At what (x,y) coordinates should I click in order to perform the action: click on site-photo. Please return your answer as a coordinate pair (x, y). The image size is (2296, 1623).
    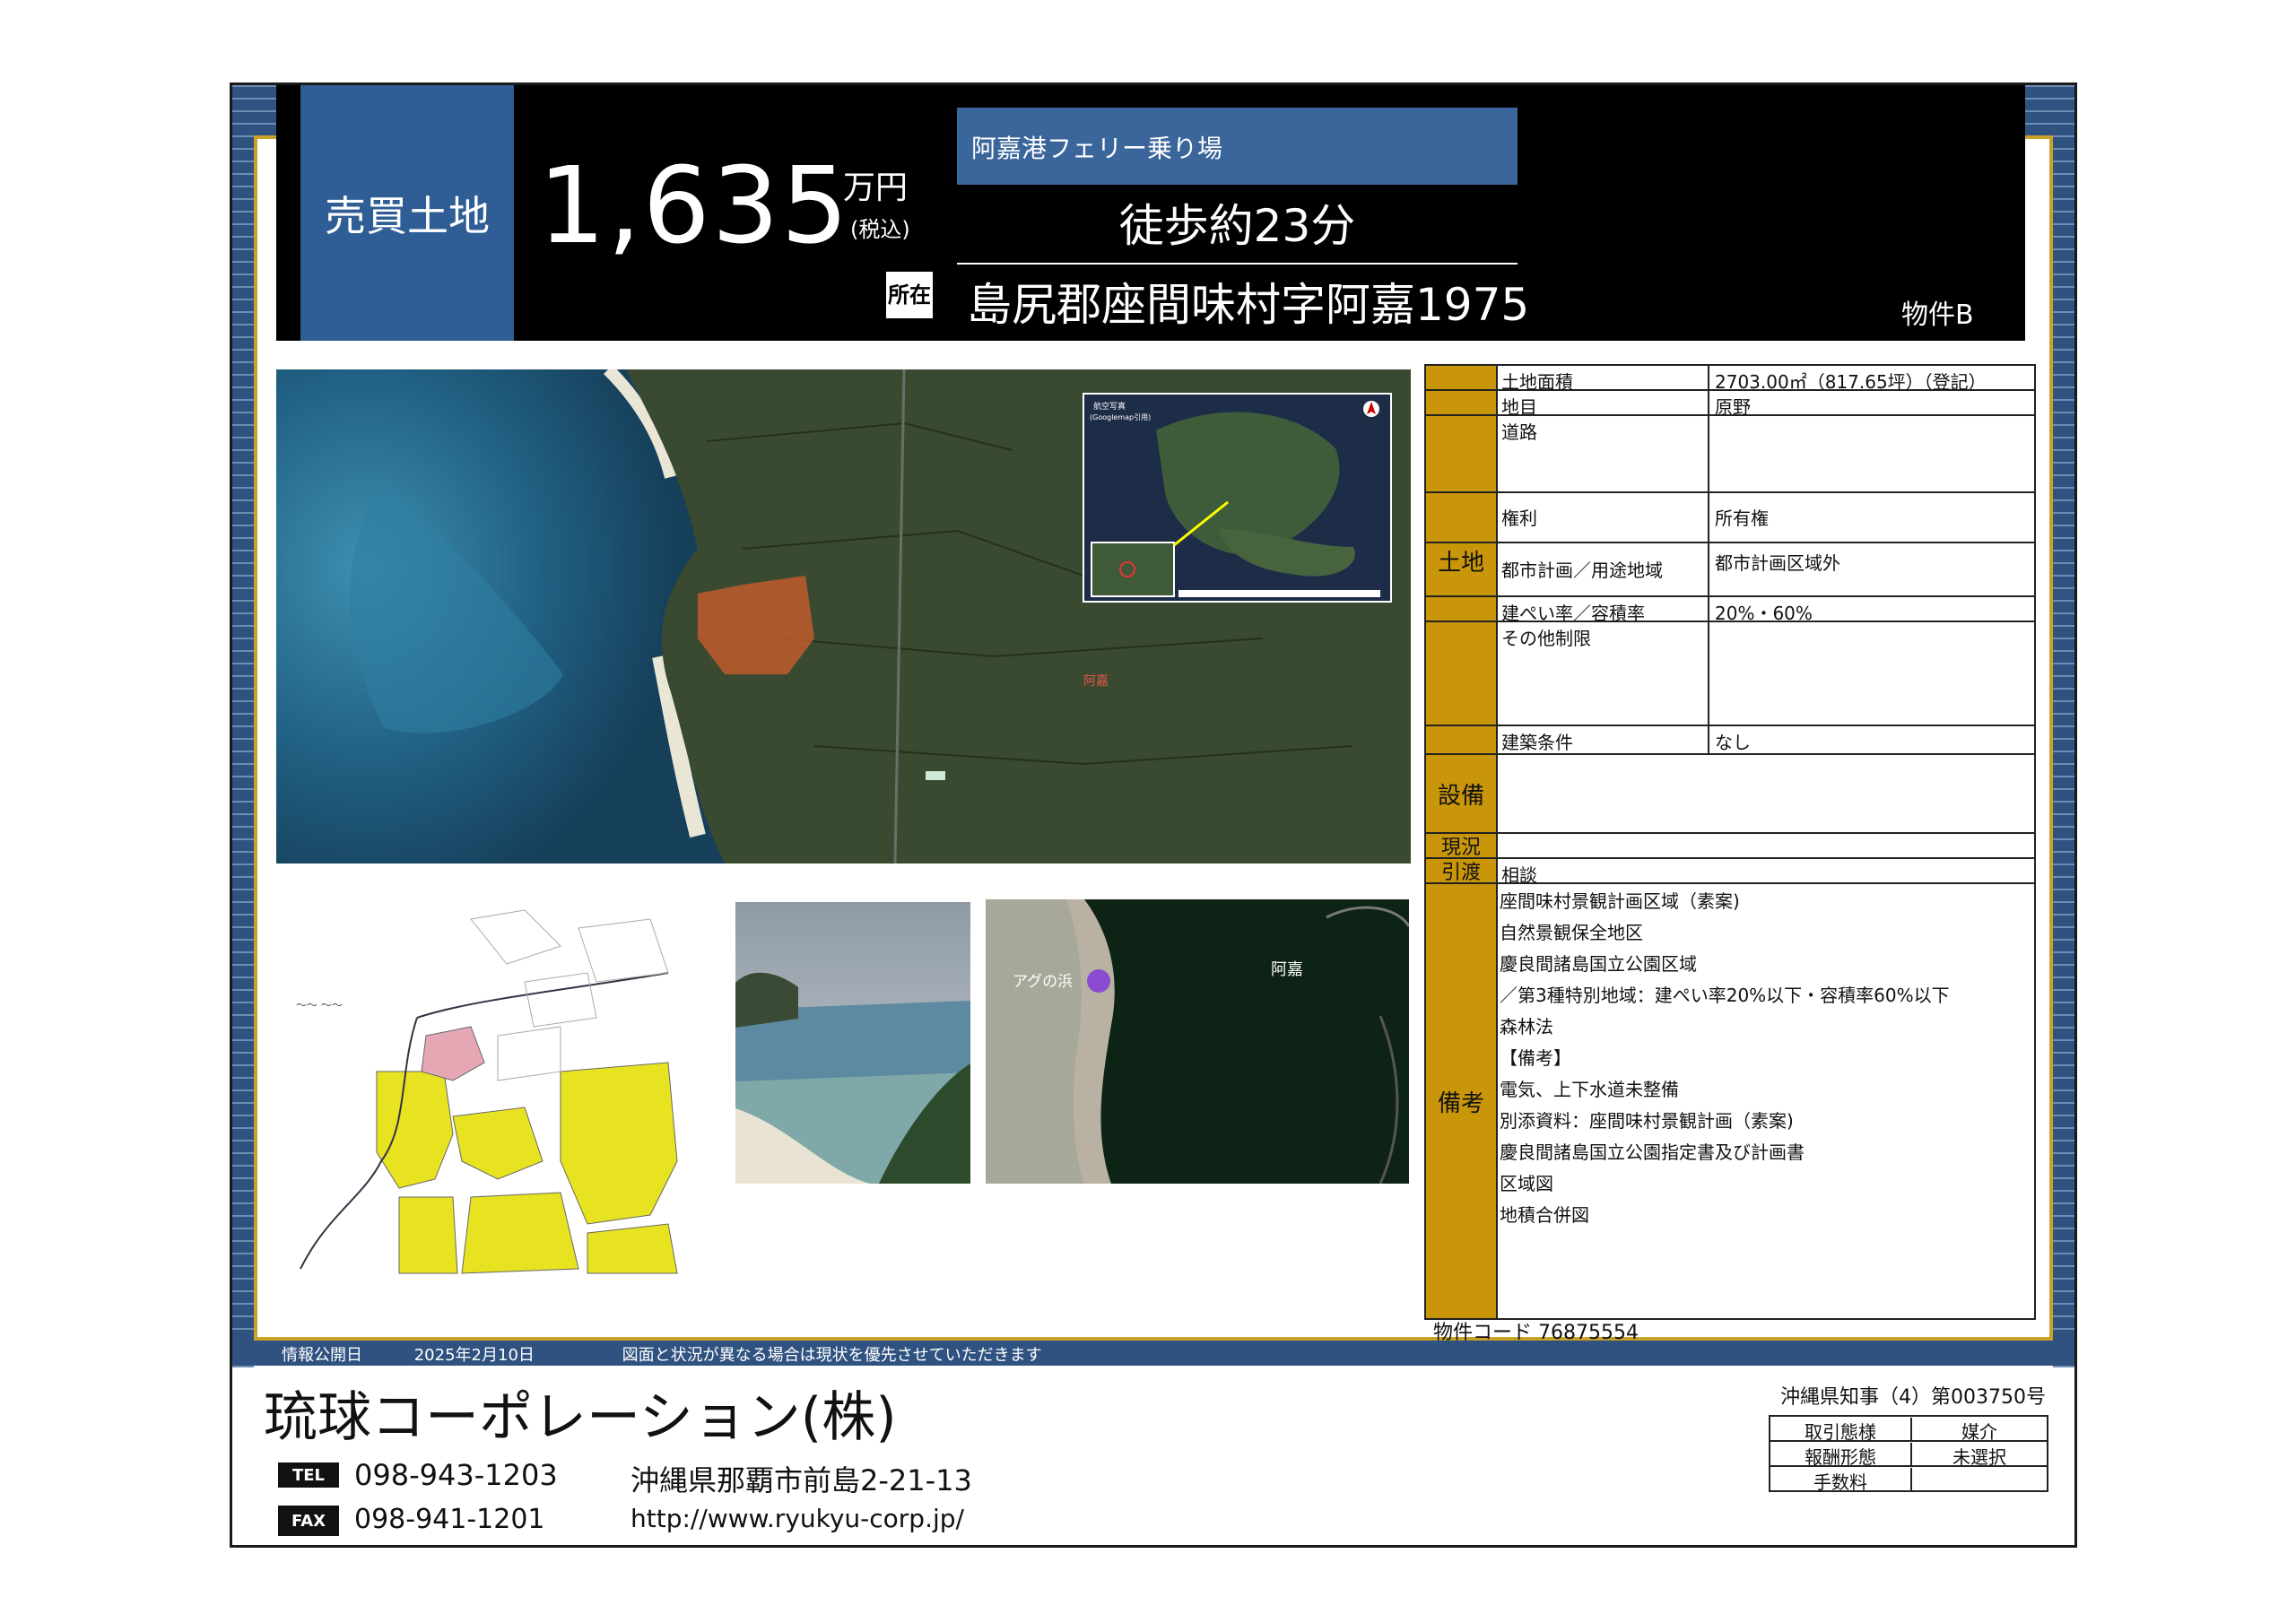
    Looking at the image, I should click on (852, 1043).